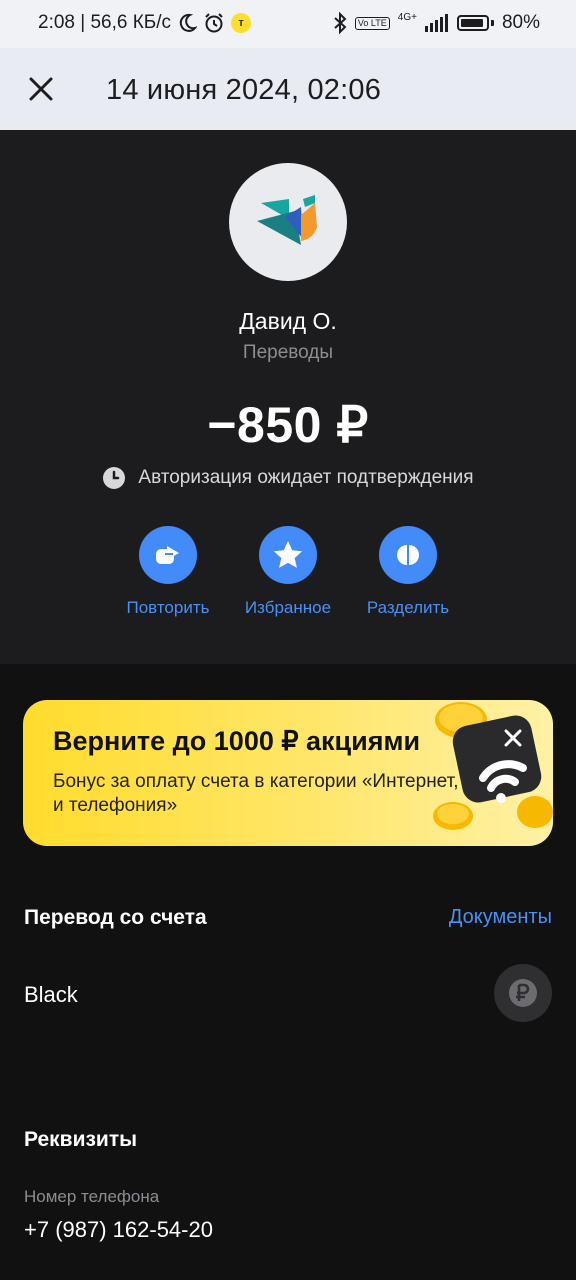  What do you see at coordinates (168, 607) in the screenshot?
I see `repeat-label: Повторить` at bounding box center [168, 607].